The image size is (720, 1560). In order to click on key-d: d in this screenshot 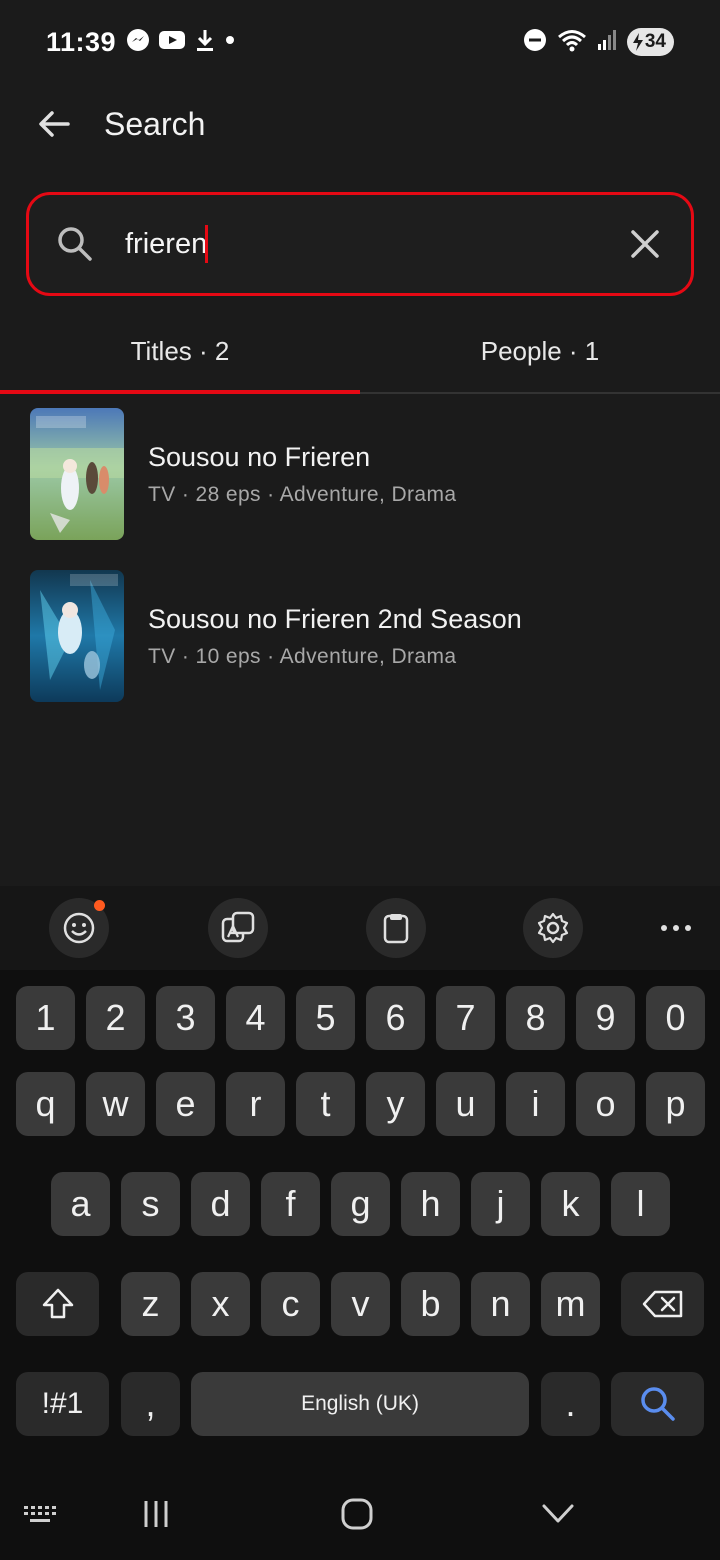, I will do `click(220, 1204)`.